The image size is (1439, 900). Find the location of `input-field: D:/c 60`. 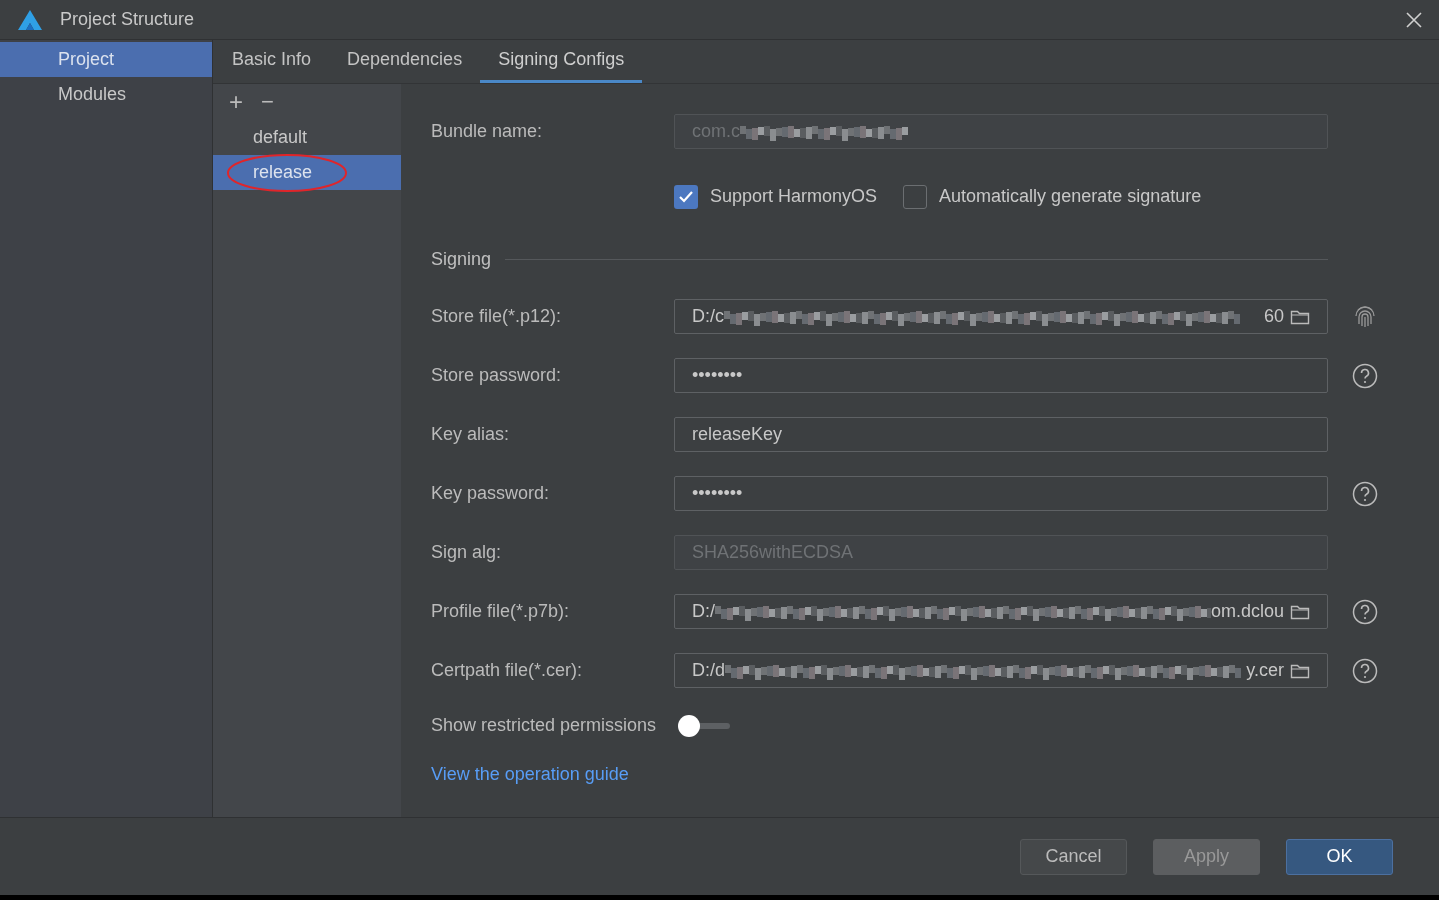

input-field: D:/c 60 is located at coordinates (1001, 316).